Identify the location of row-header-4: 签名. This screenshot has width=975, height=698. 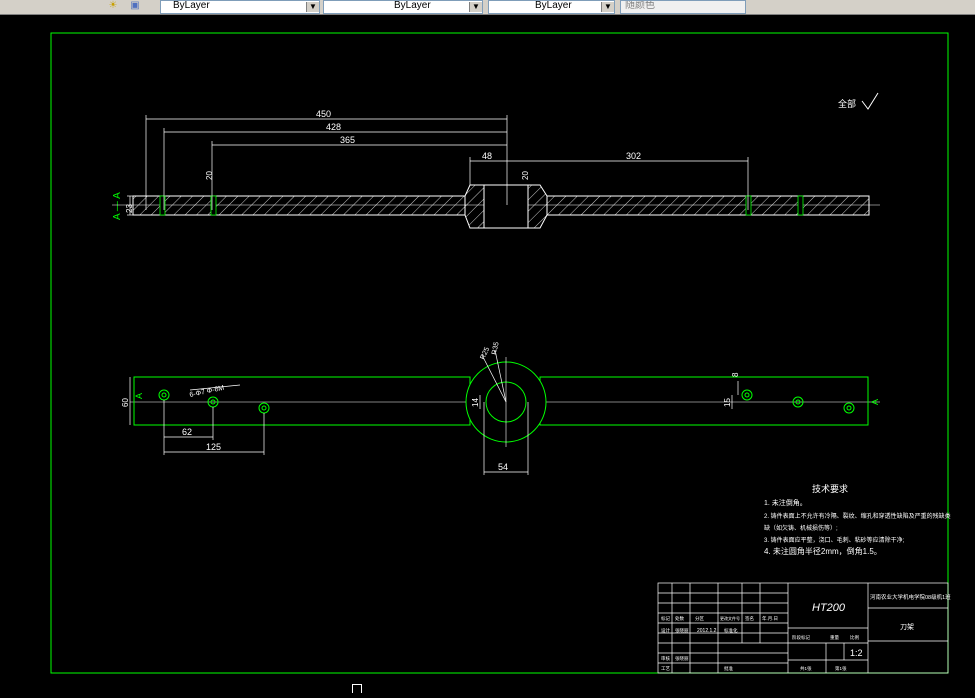
(749, 618).